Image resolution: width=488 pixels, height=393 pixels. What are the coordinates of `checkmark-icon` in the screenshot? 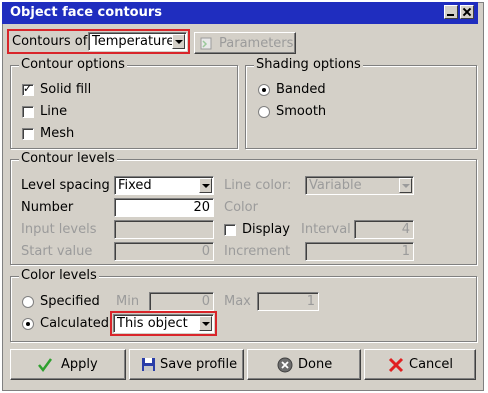 It's located at (45, 365).